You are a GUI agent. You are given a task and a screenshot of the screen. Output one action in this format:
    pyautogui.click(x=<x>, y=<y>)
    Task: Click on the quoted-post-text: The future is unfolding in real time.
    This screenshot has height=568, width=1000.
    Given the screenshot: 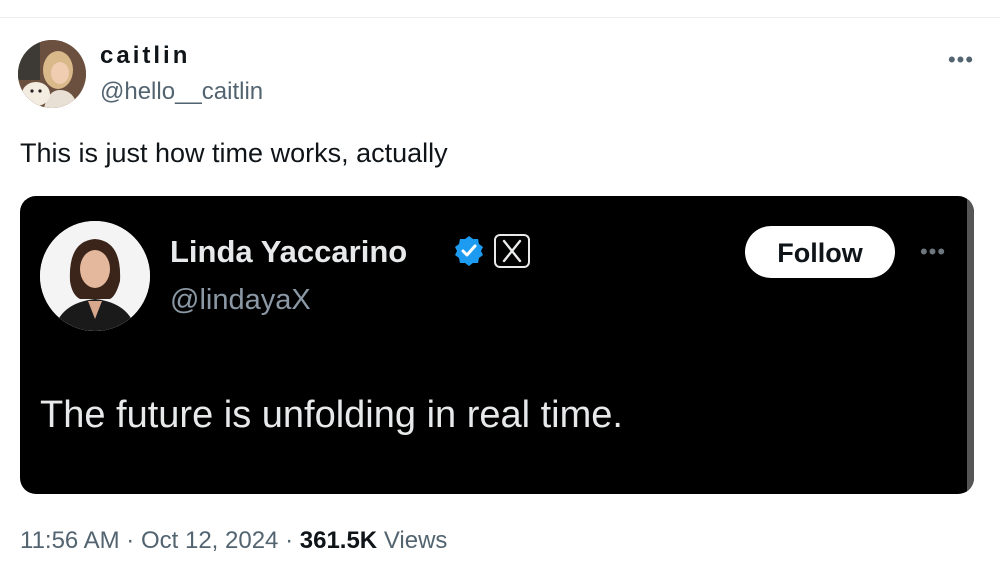 What is the action you would take?
    pyautogui.click(x=331, y=415)
    